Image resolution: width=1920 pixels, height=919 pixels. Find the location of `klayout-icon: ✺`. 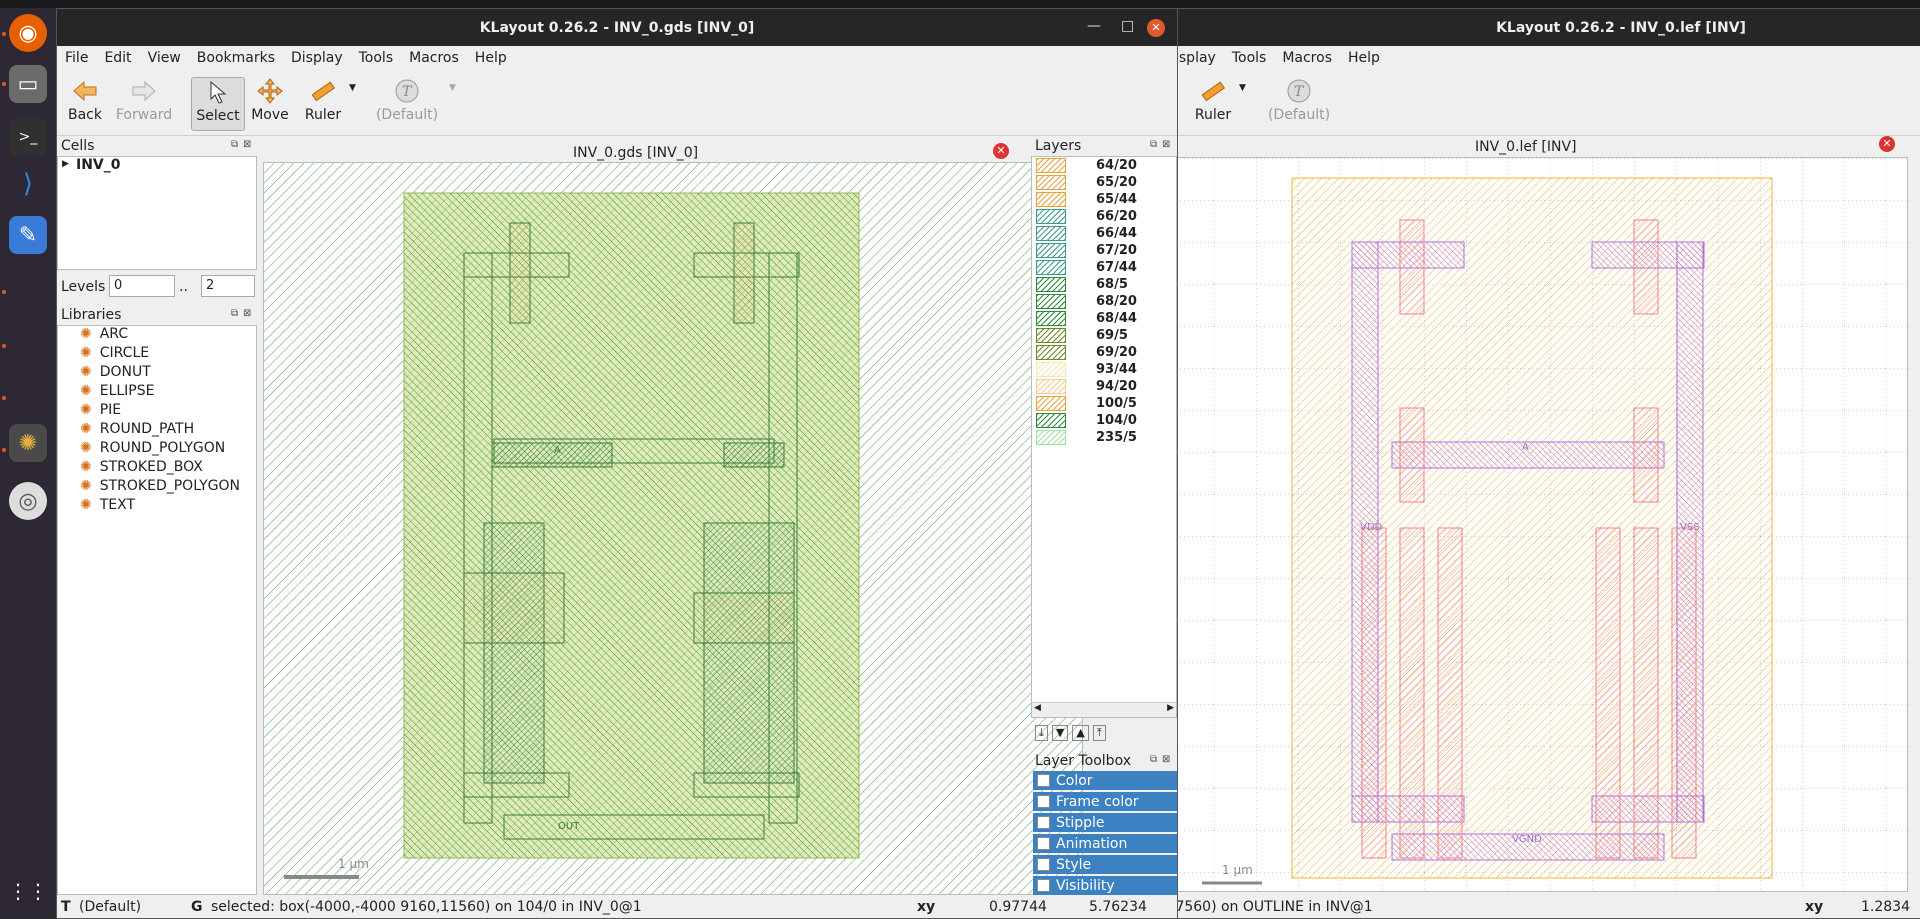

klayout-icon: ✺ is located at coordinates (28, 443).